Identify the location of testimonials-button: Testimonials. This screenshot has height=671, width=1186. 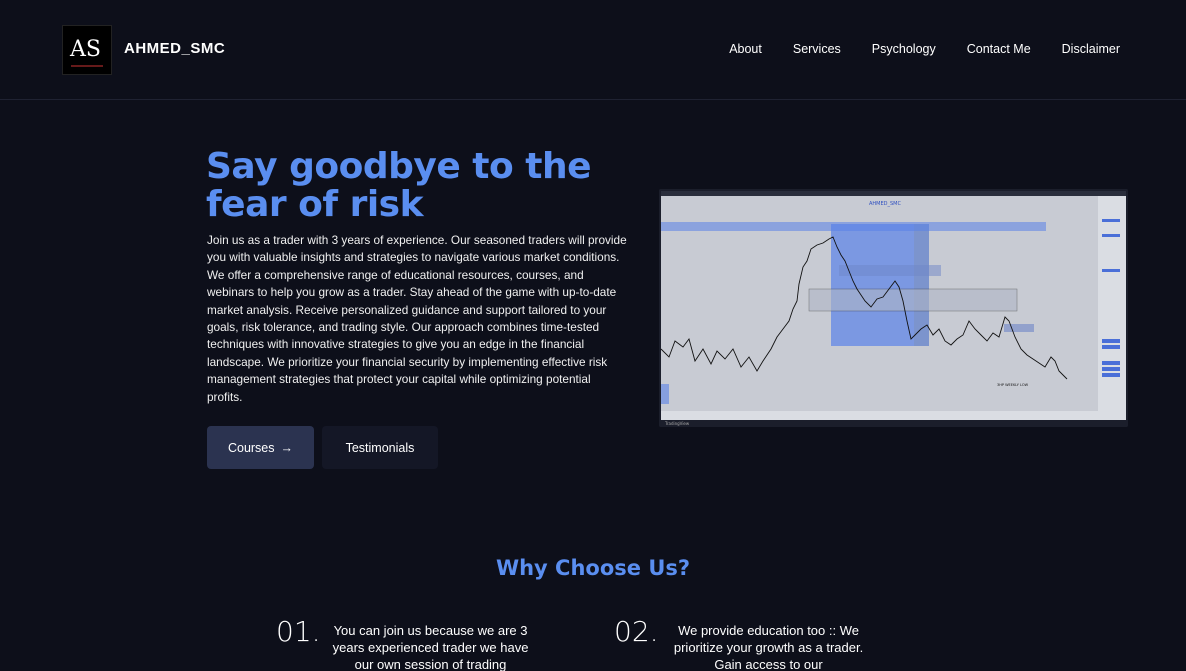
(380, 447).